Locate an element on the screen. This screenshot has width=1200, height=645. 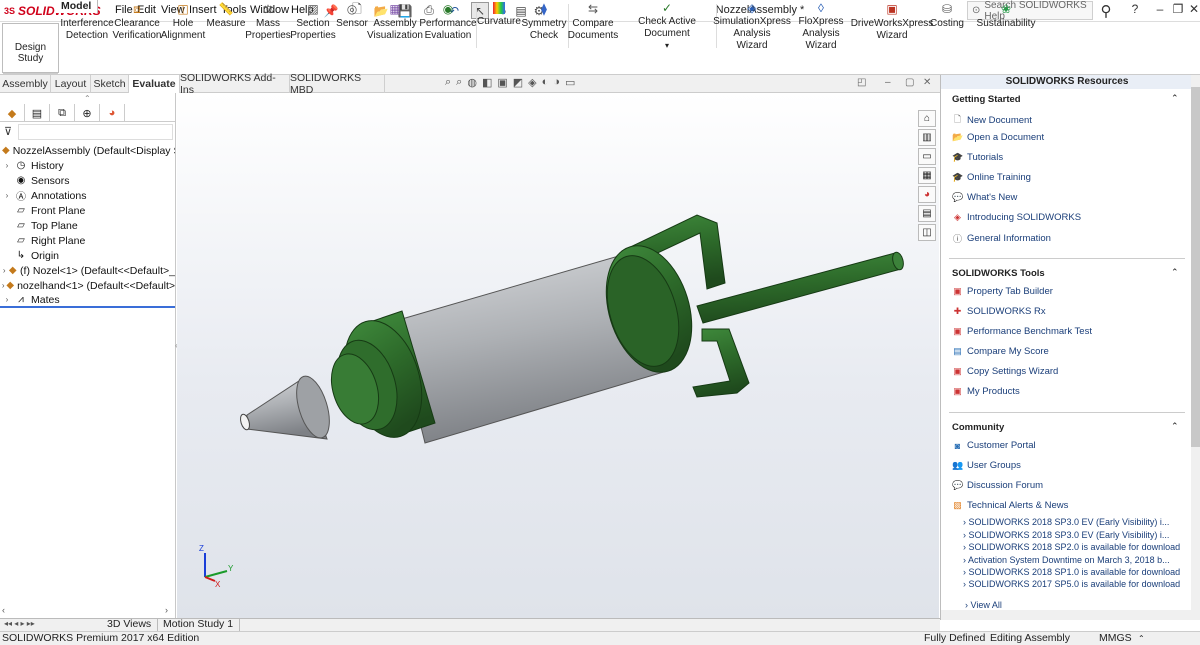
horizontal-scrollbar is located at coordinates (1066, 615).